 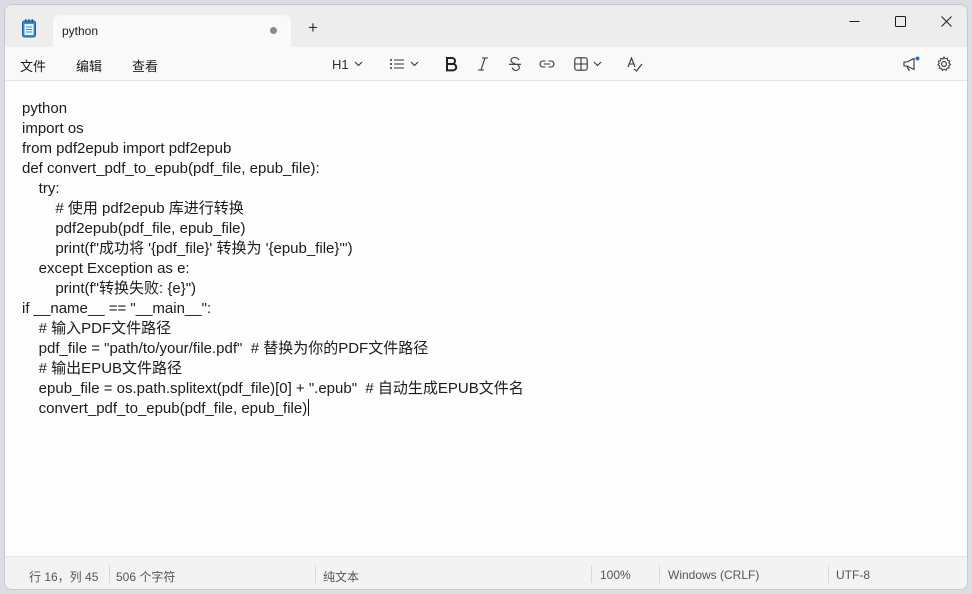 I want to click on settings-button, so click(x=944, y=64).